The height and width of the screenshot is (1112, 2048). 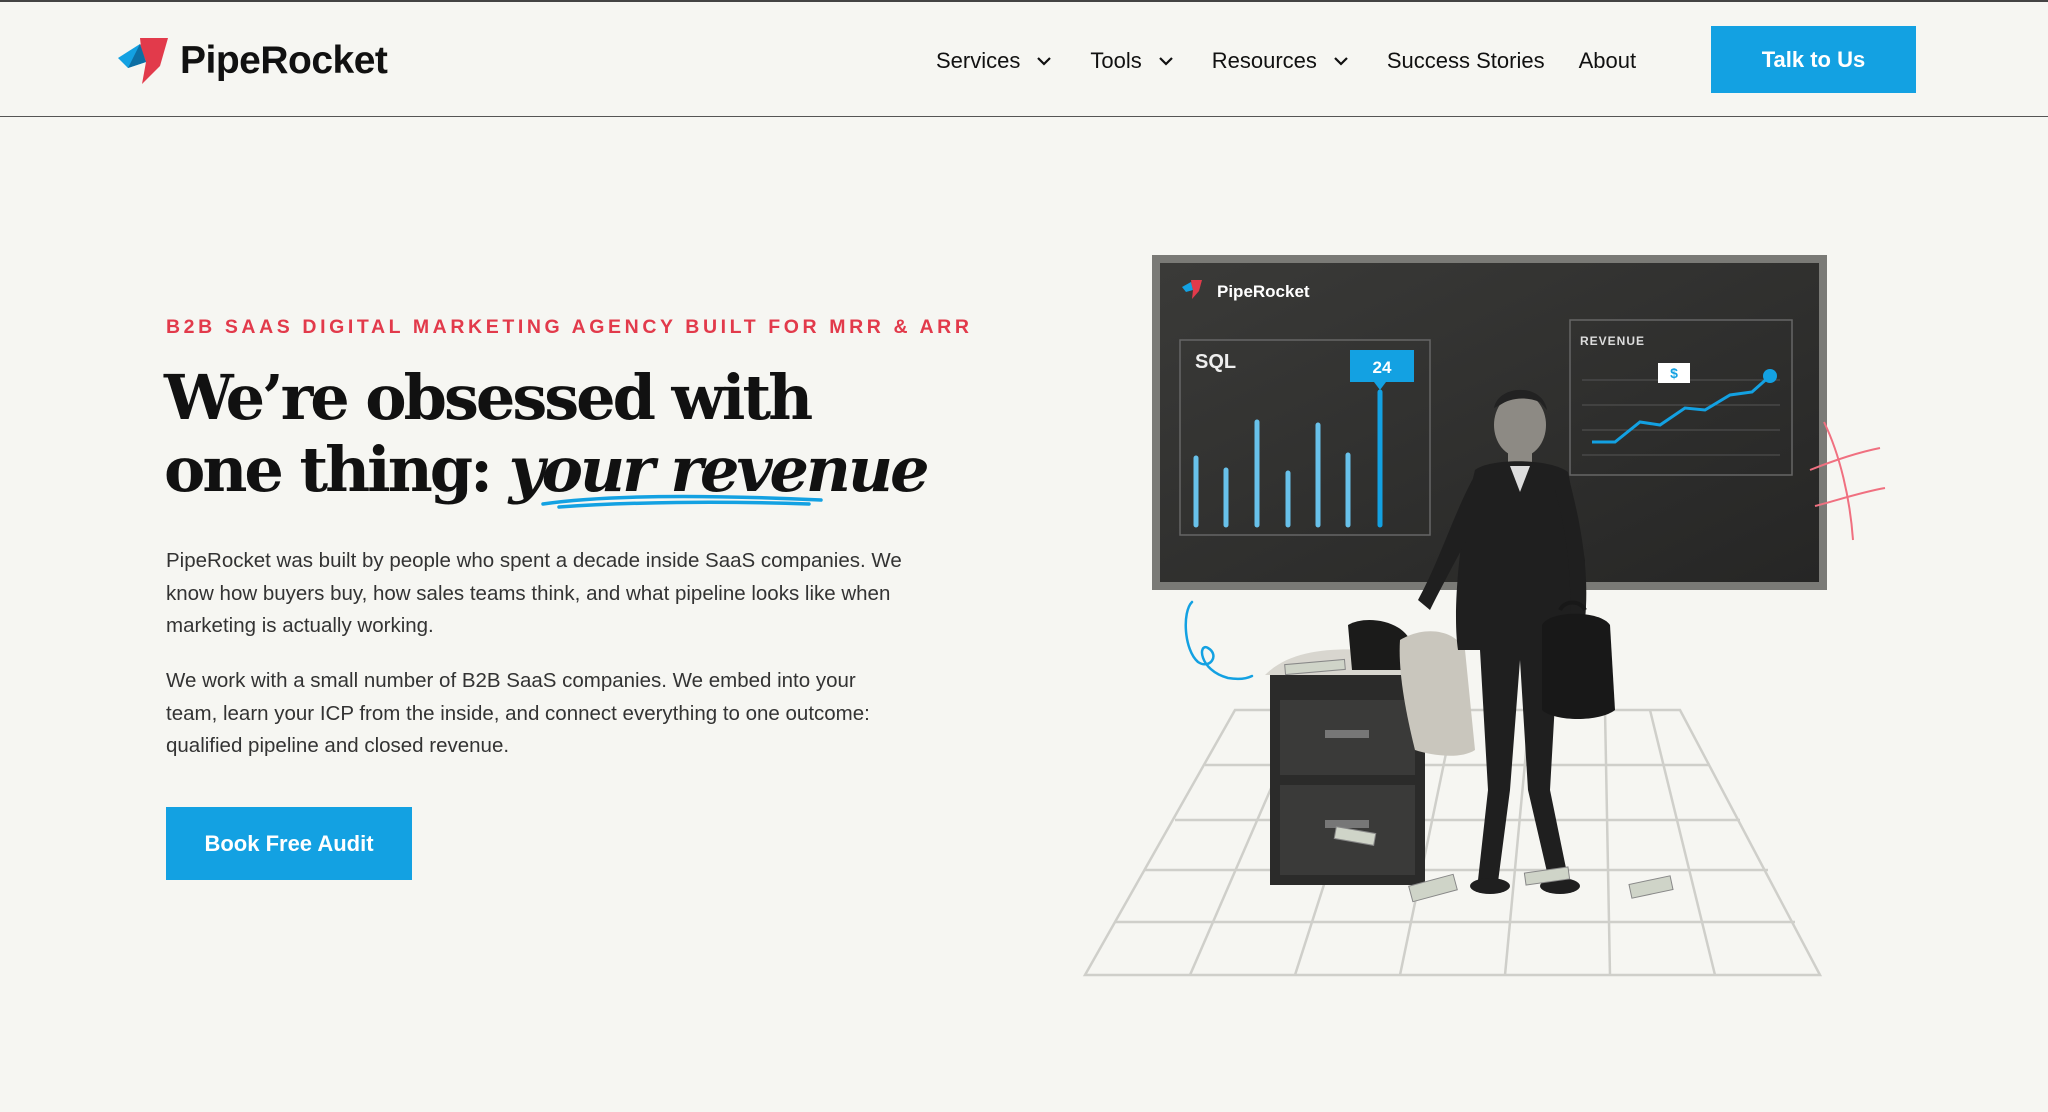 I want to click on headline-emphasis: your revenue, so click(x=719, y=471).